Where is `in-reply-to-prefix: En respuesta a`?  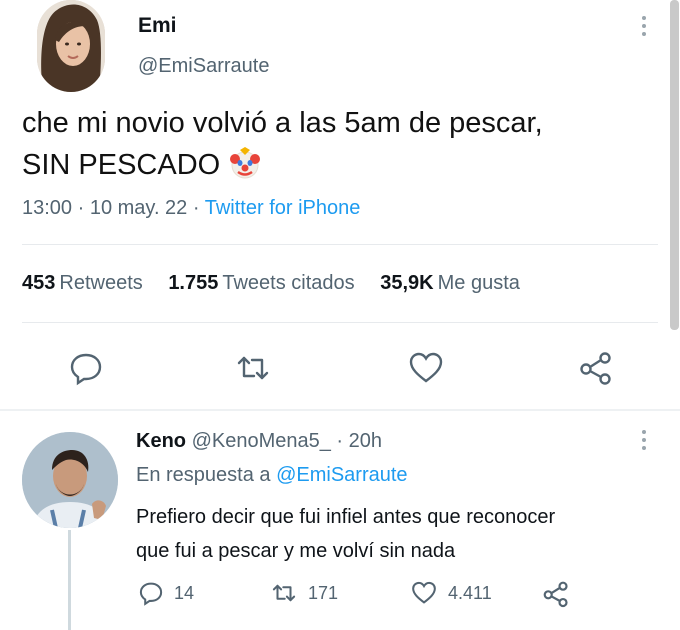
in-reply-to-prefix: En respuesta a is located at coordinates (203, 475).